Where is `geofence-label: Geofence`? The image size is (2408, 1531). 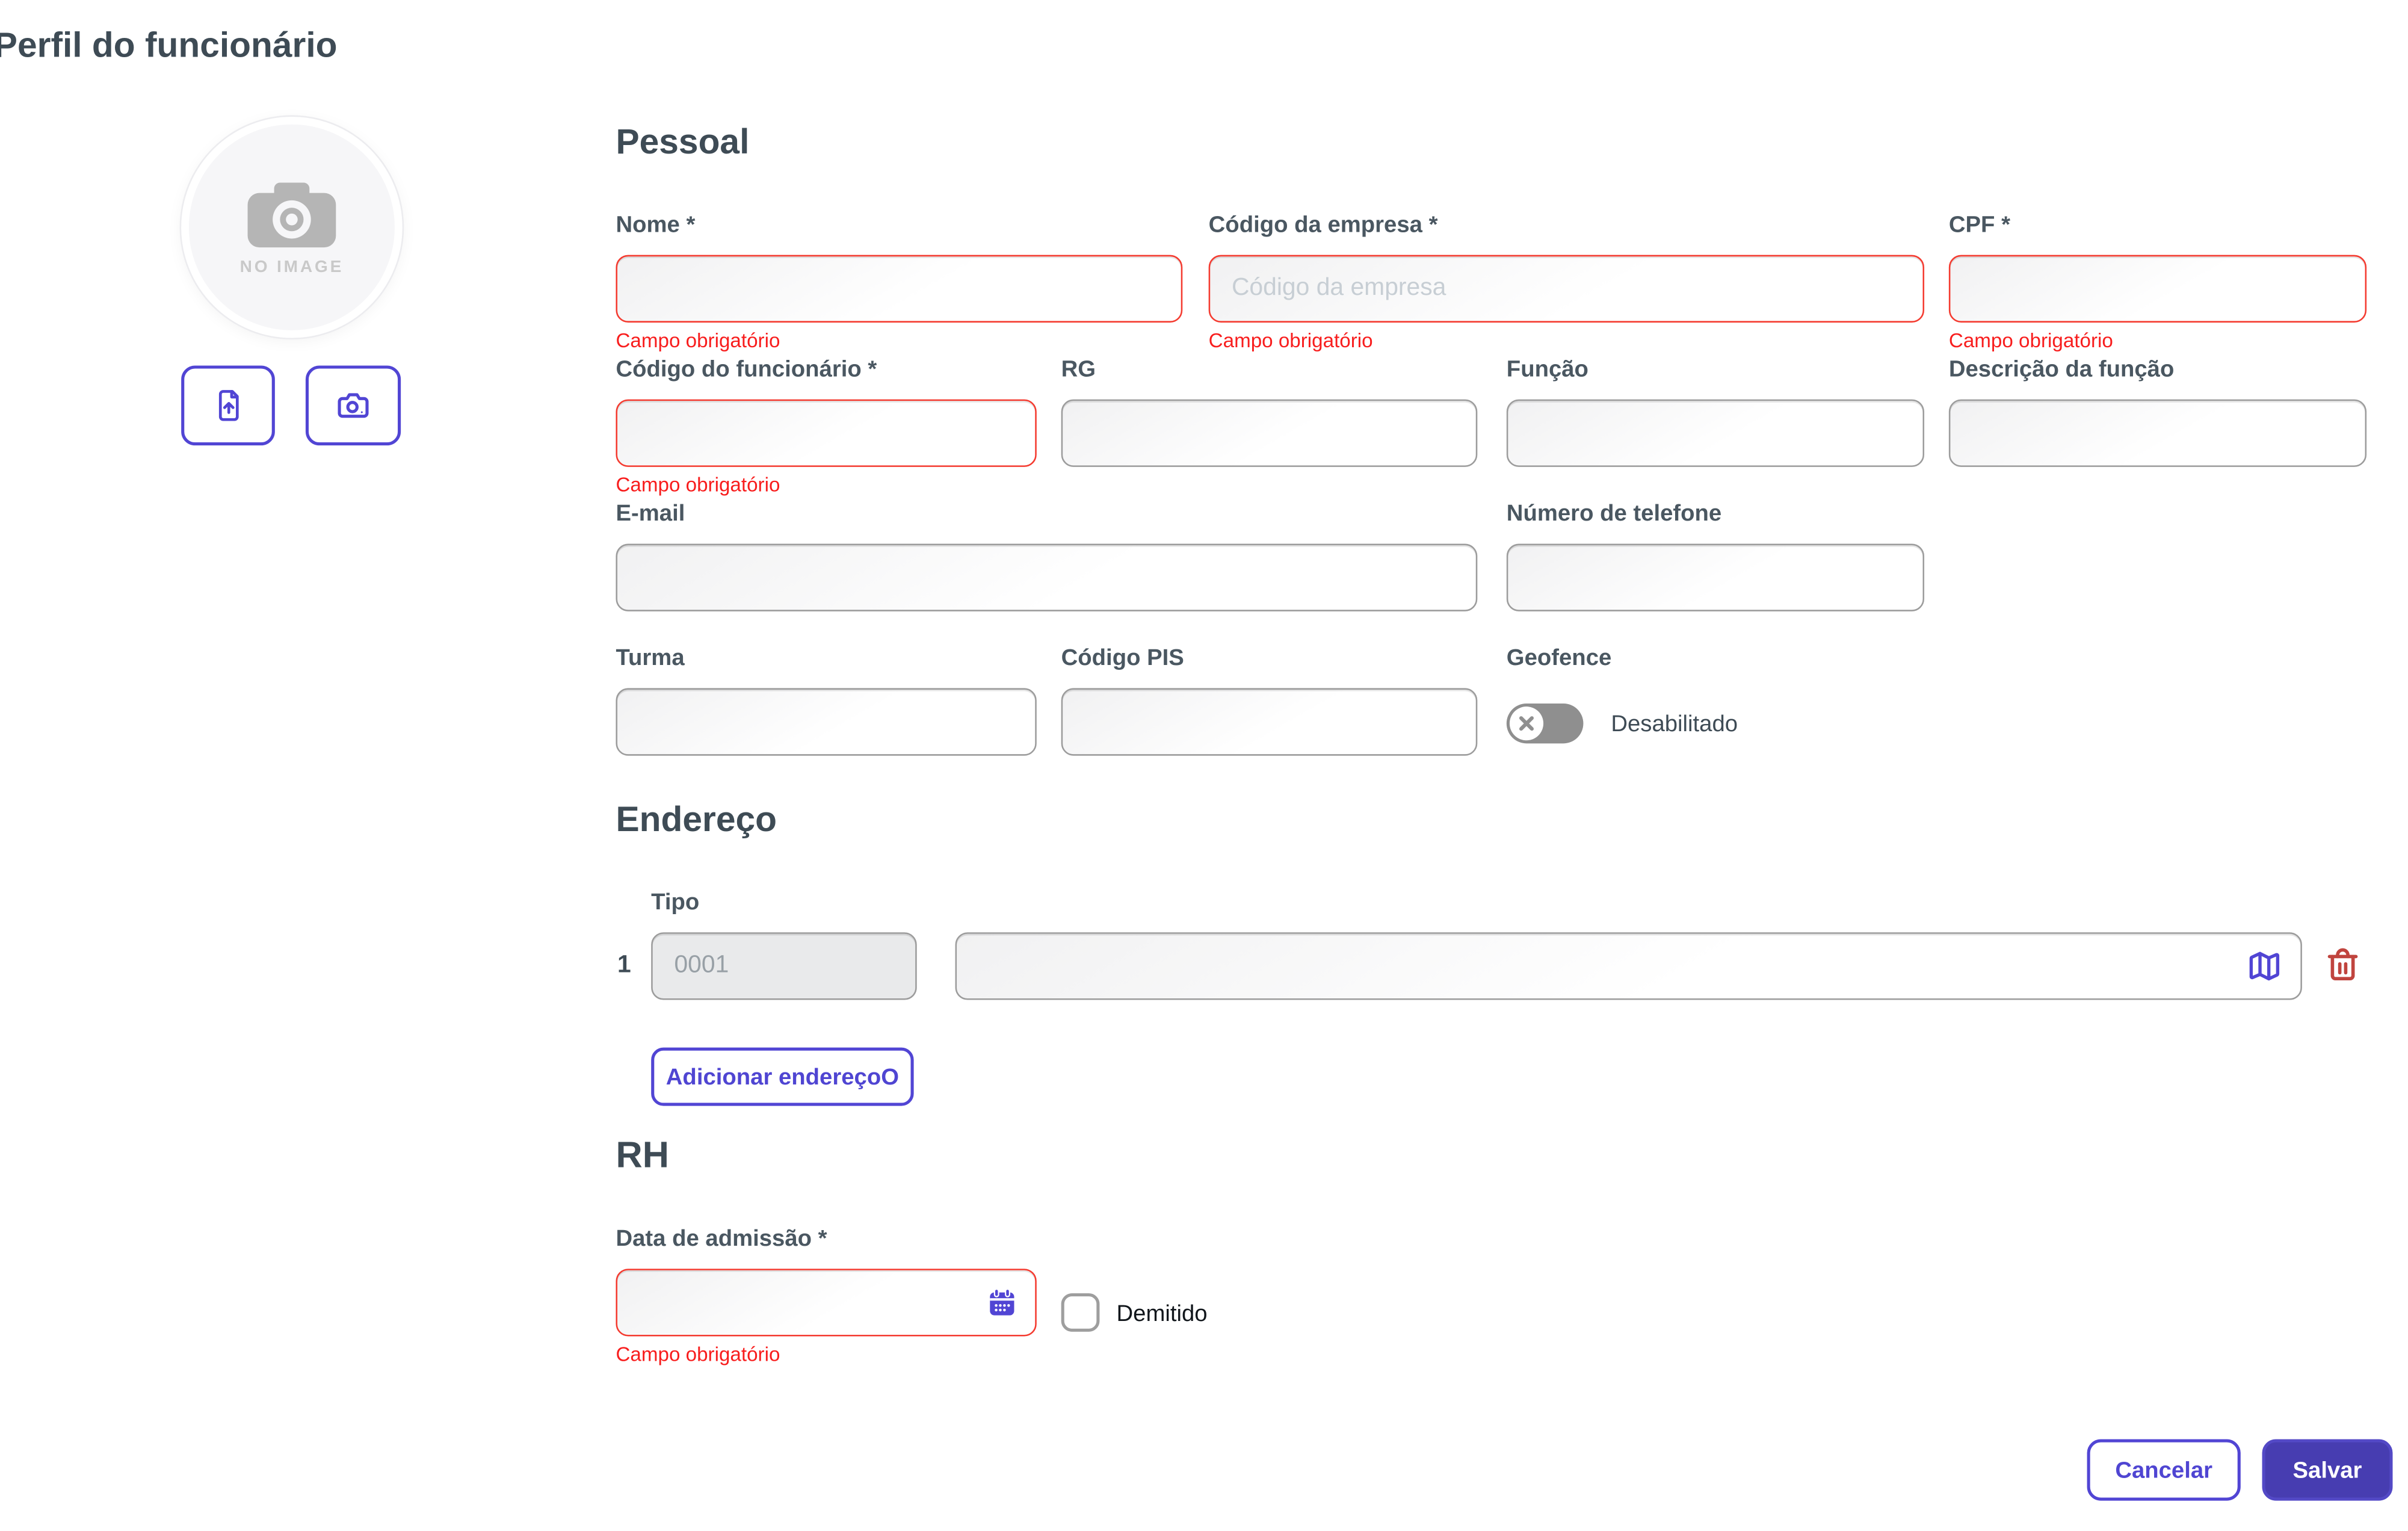
geofence-label: Geofence is located at coordinates (1559, 659).